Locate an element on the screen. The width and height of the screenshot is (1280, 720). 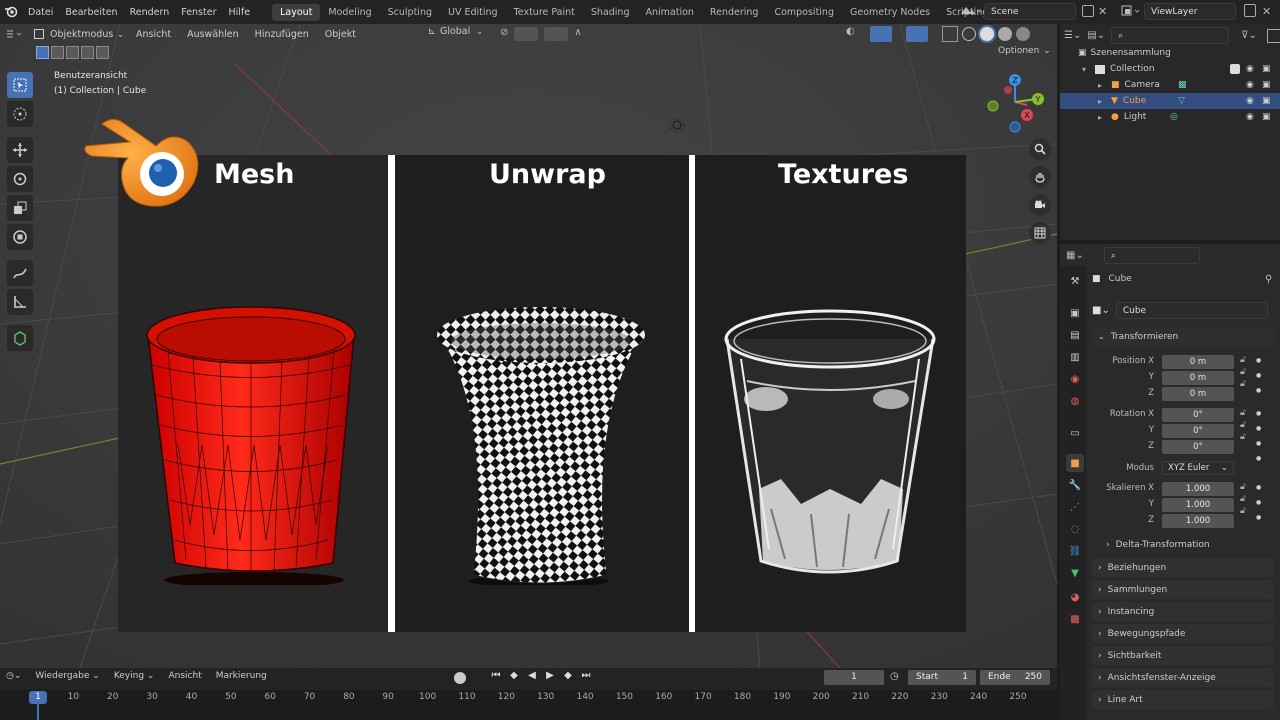
play-icon: ▶ is located at coordinates (550, 675).